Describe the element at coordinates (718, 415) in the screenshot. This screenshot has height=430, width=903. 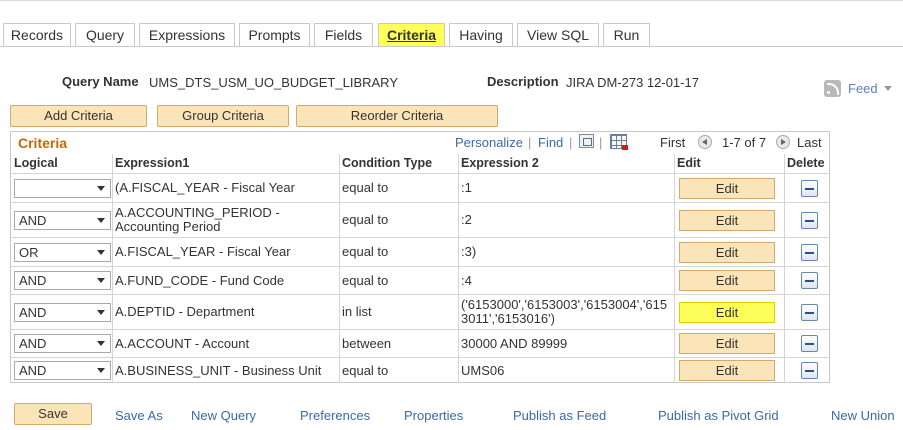
I see `publish-as-pivot-grid-link: Publish as Pivot Grid` at that location.